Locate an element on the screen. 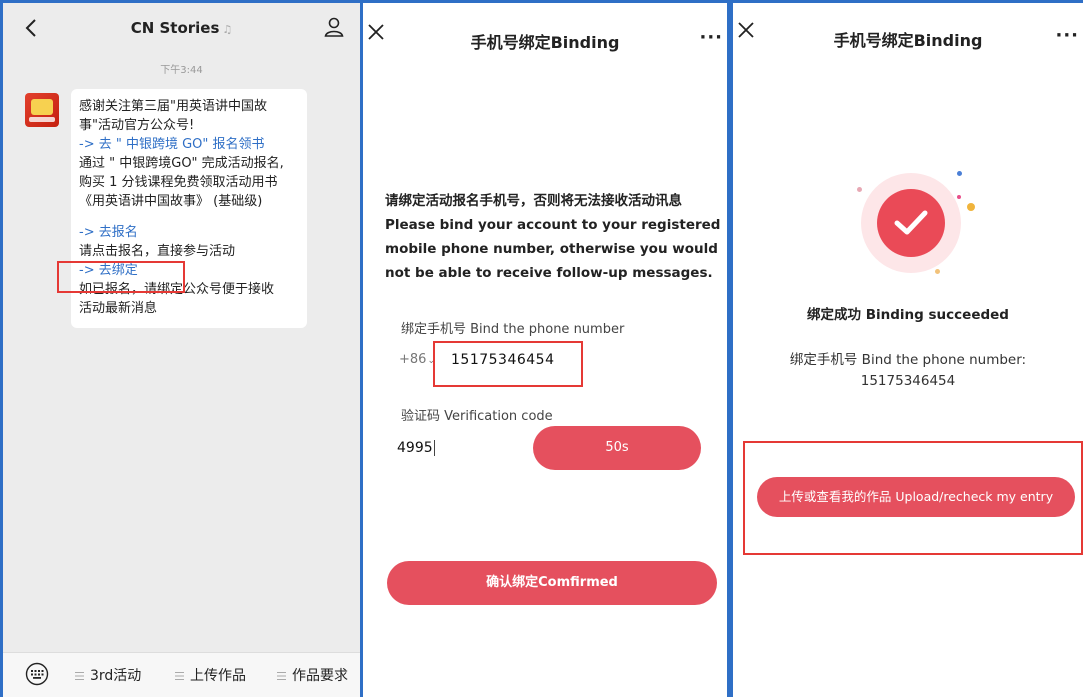 The width and height of the screenshot is (1083, 697). message-line: 感谢关注第三届"用英语讲中国故 is located at coordinates (173, 106).